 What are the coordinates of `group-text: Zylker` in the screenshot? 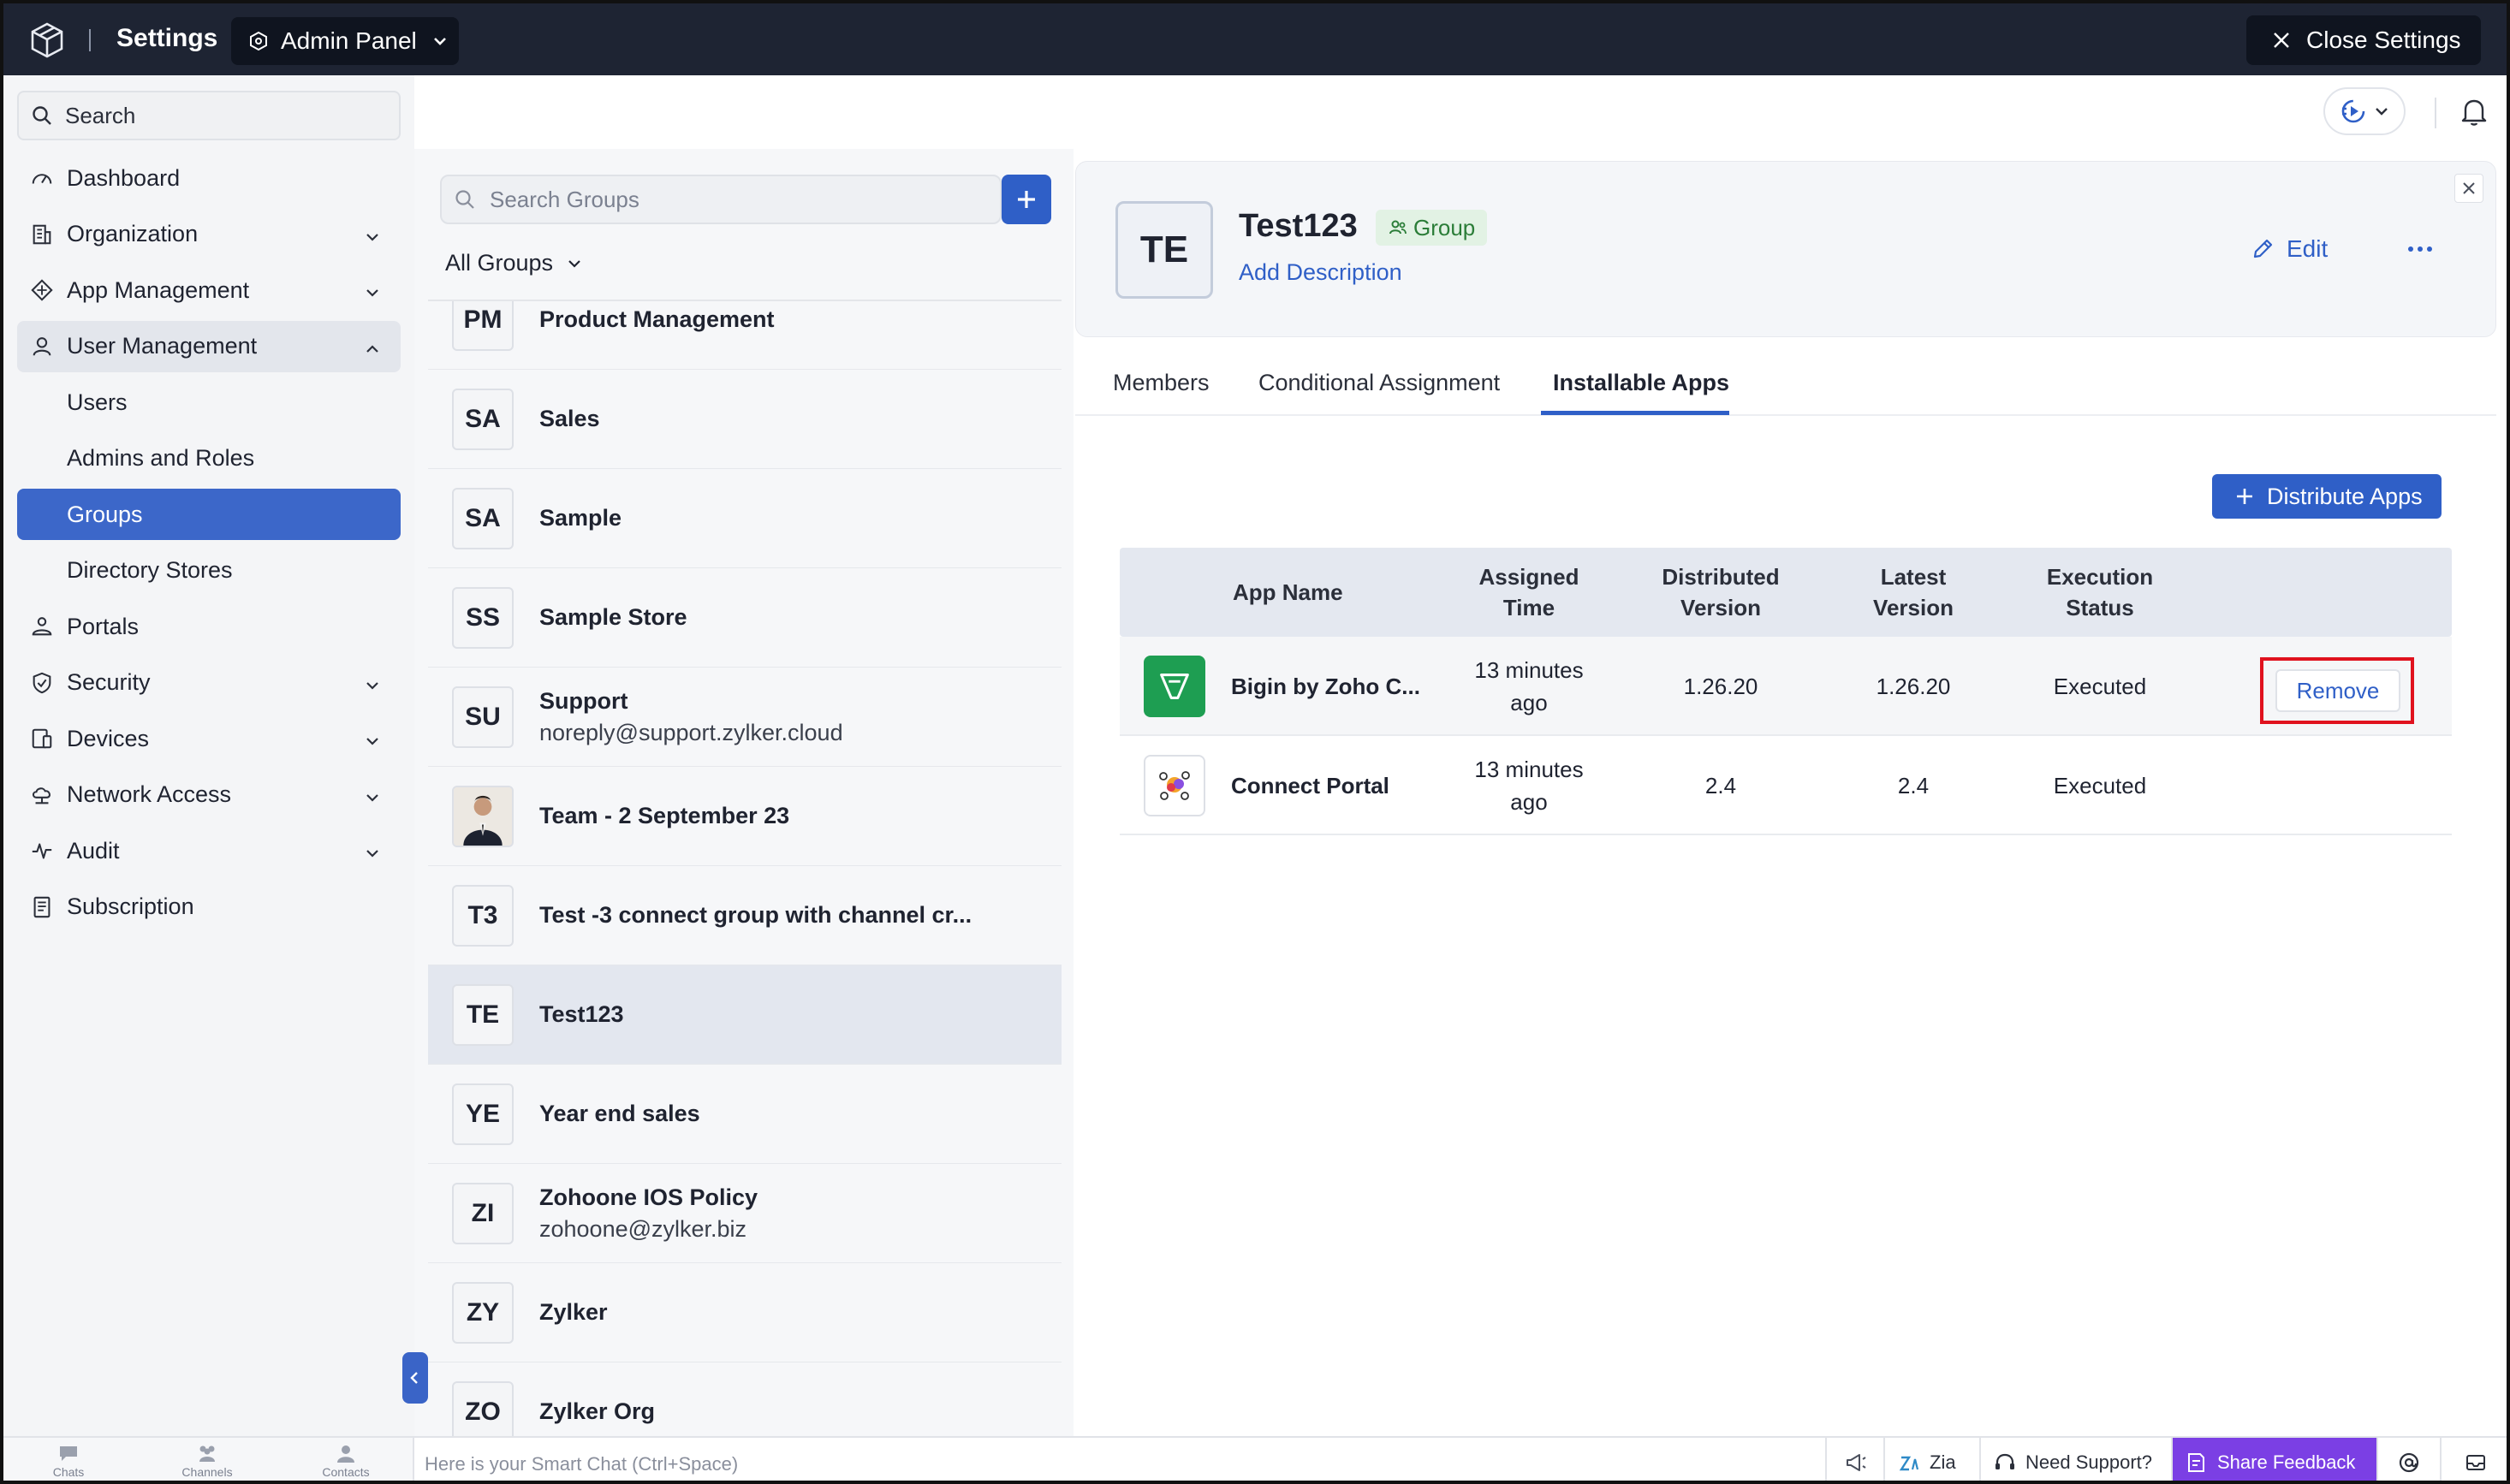 It's located at (573, 1313).